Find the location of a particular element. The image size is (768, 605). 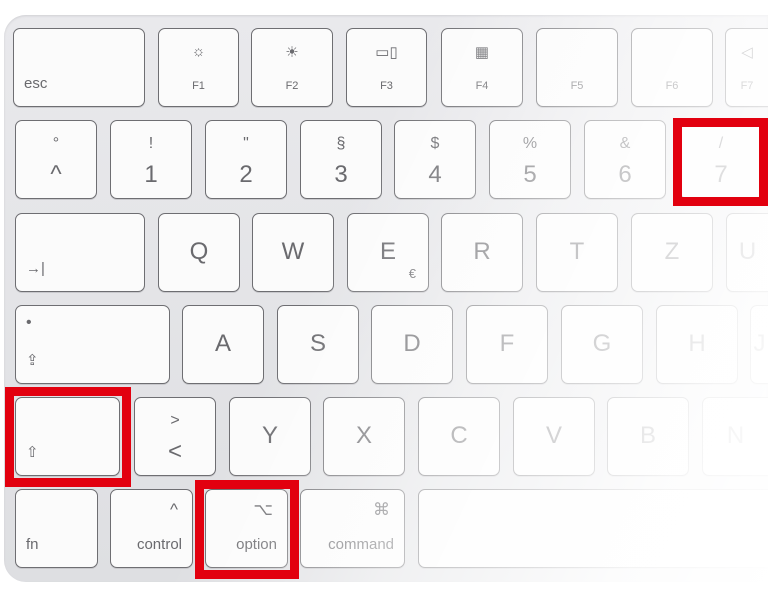

key-g: G is located at coordinates (602, 344).